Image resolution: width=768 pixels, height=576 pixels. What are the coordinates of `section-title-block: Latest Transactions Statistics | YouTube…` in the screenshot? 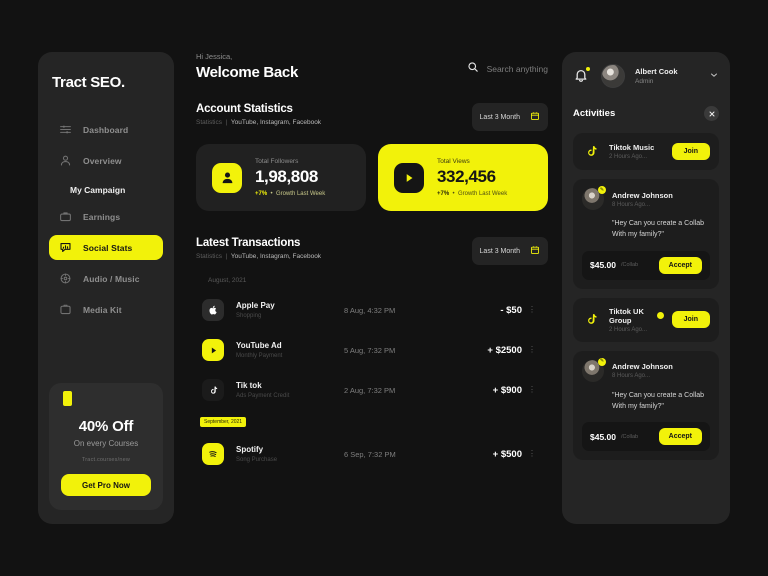 It's located at (258, 248).